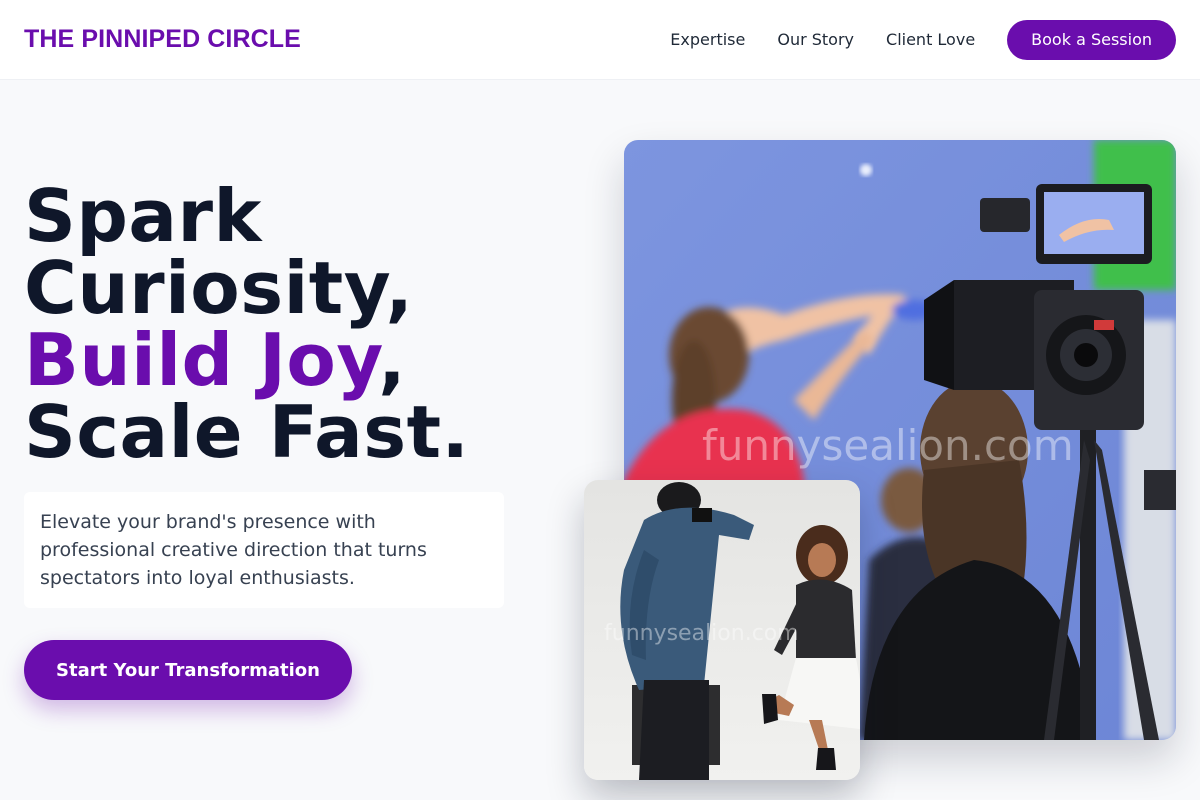 The width and height of the screenshot is (1200, 800). What do you see at coordinates (888, 445) in the screenshot?
I see `main-photo-watermark: funnysealion.com` at bounding box center [888, 445].